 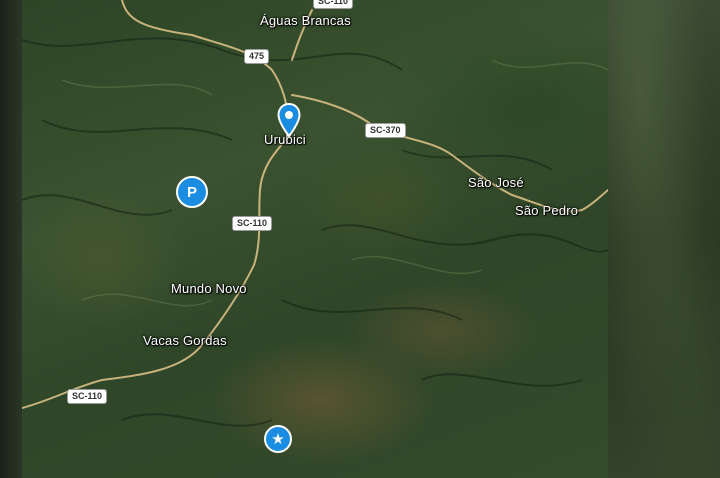 What do you see at coordinates (305, 20) in the screenshot?
I see `place-label-aguas-brancas: Águas Brancas` at bounding box center [305, 20].